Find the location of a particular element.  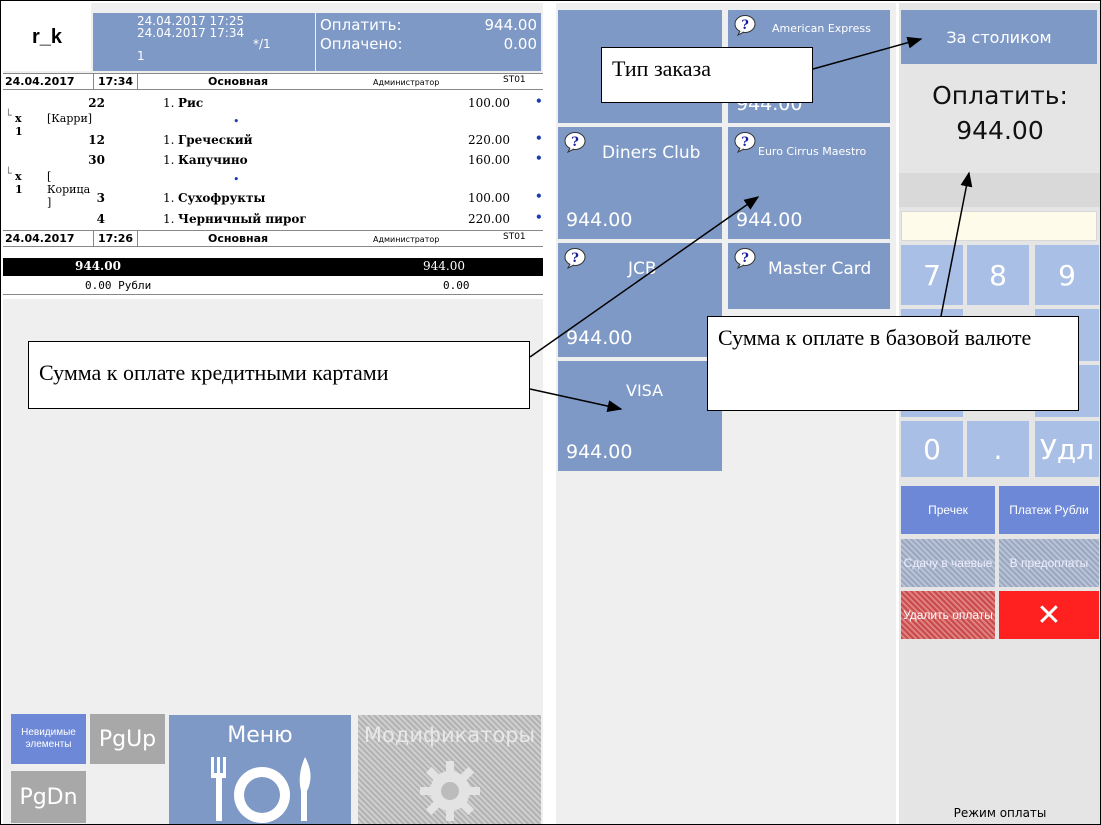

callout-order-type: Тип заказа is located at coordinates (707, 75).